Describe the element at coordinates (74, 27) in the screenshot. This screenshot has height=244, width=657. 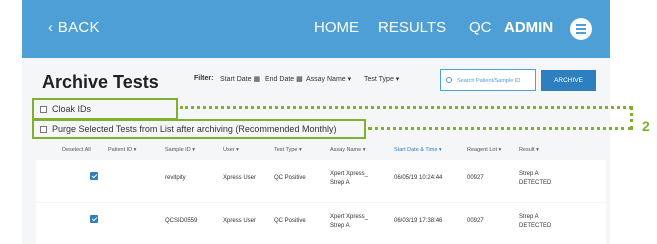
I see `back-button: ‹ BACK` at that location.